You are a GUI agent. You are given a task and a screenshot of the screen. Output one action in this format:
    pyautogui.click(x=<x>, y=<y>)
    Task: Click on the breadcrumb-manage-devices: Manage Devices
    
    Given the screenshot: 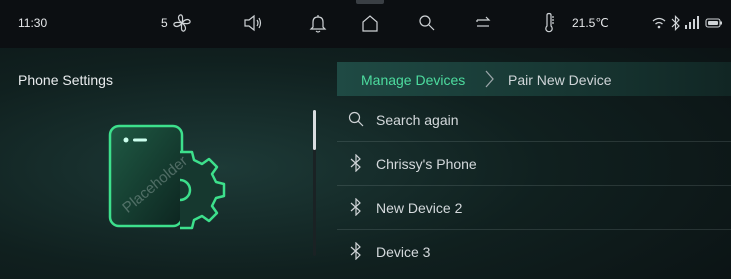 What is the action you would take?
    pyautogui.click(x=413, y=80)
    